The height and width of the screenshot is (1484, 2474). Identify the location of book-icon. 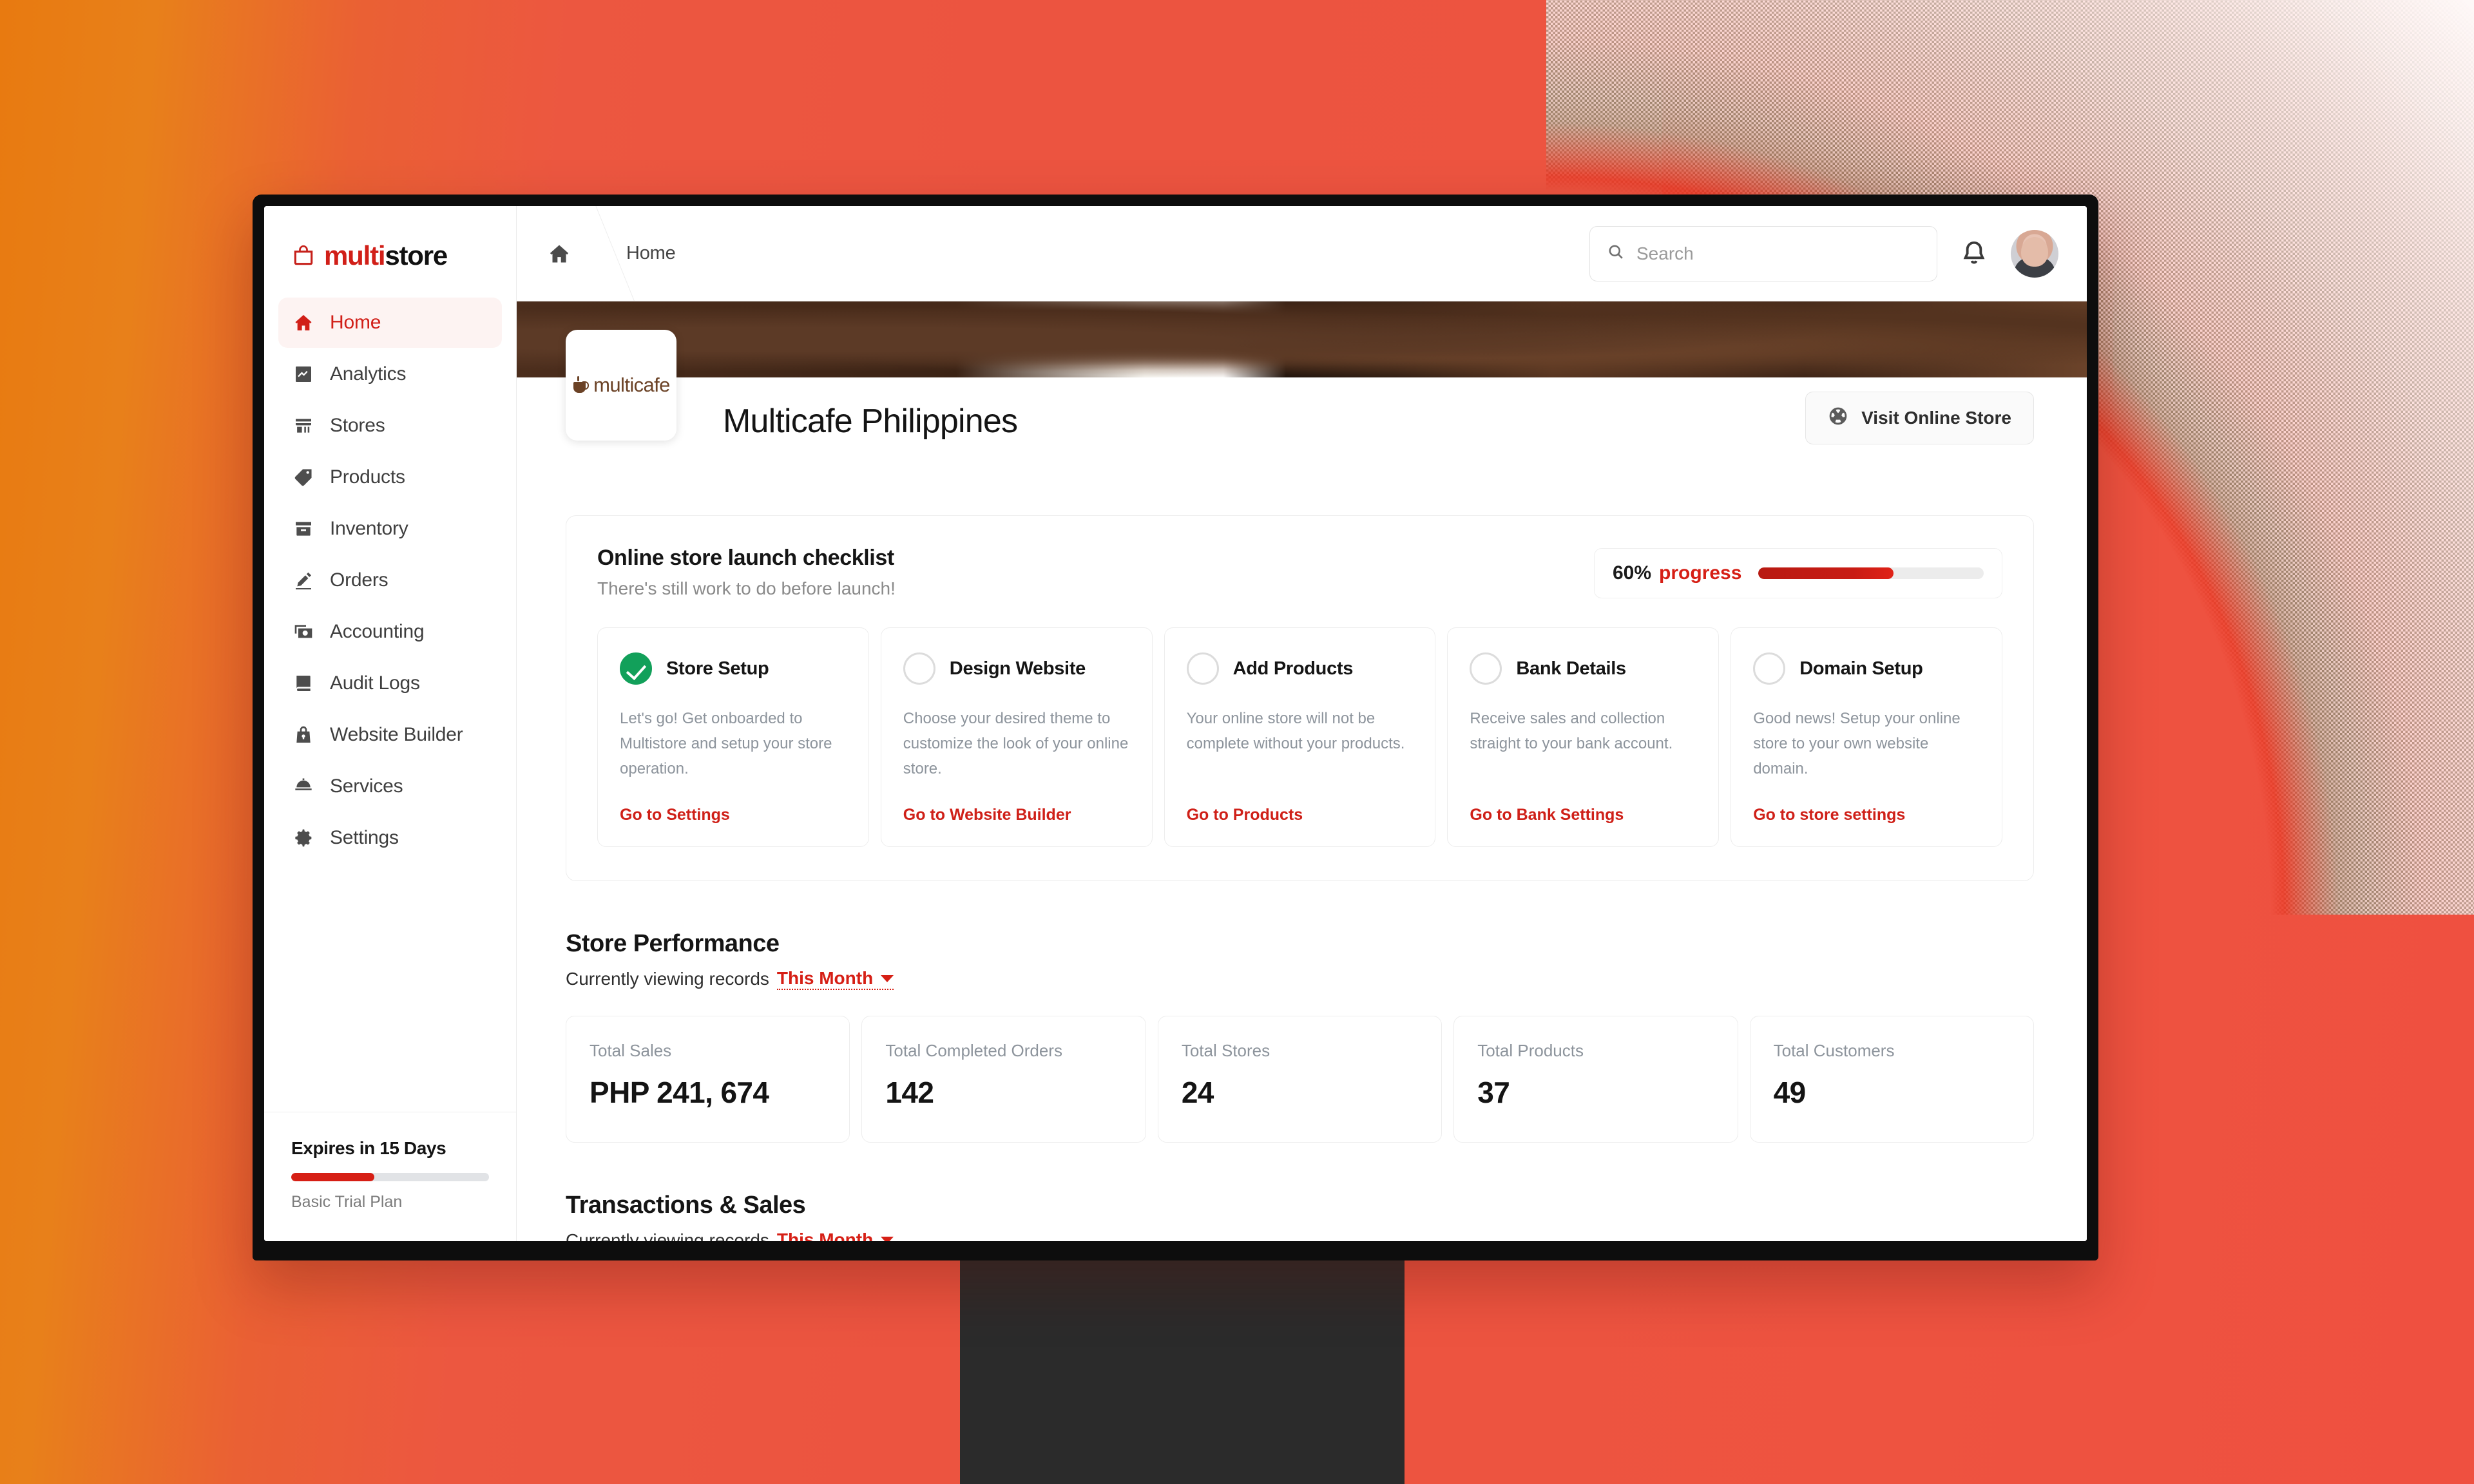
(303, 683).